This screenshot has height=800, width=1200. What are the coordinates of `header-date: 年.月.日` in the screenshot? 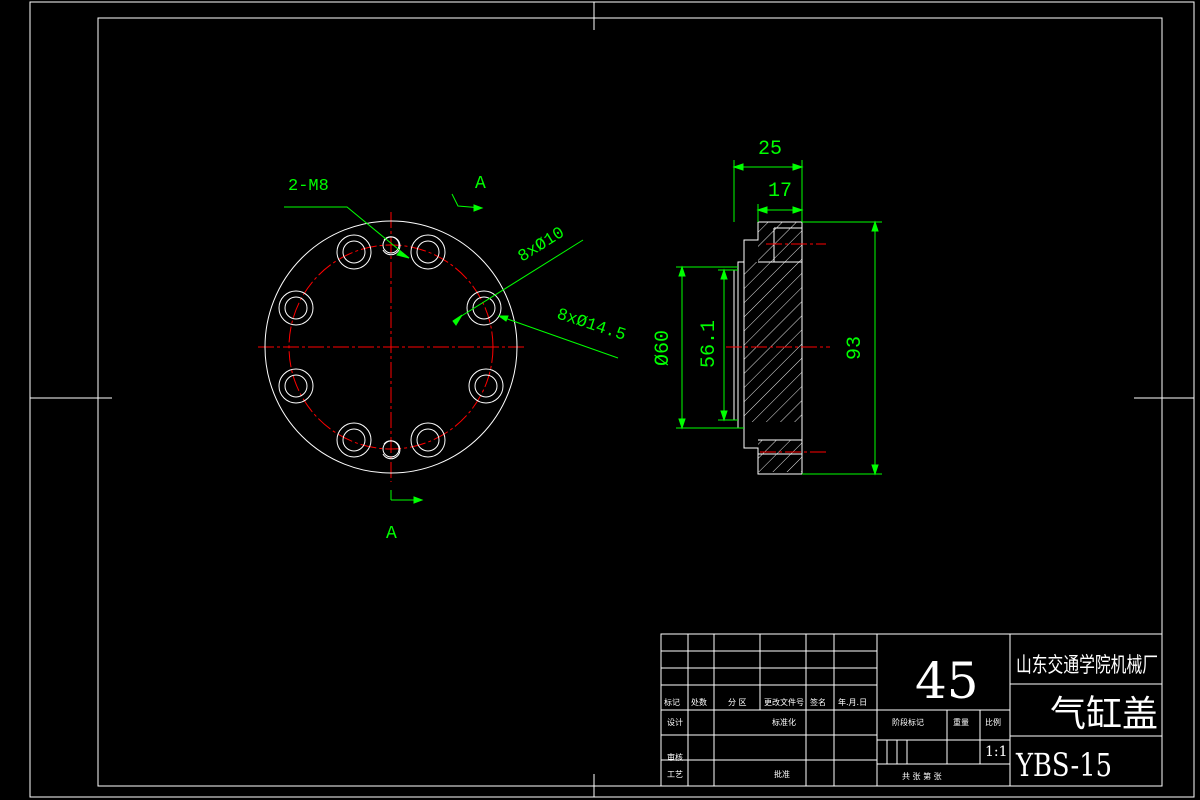 It's located at (852, 702).